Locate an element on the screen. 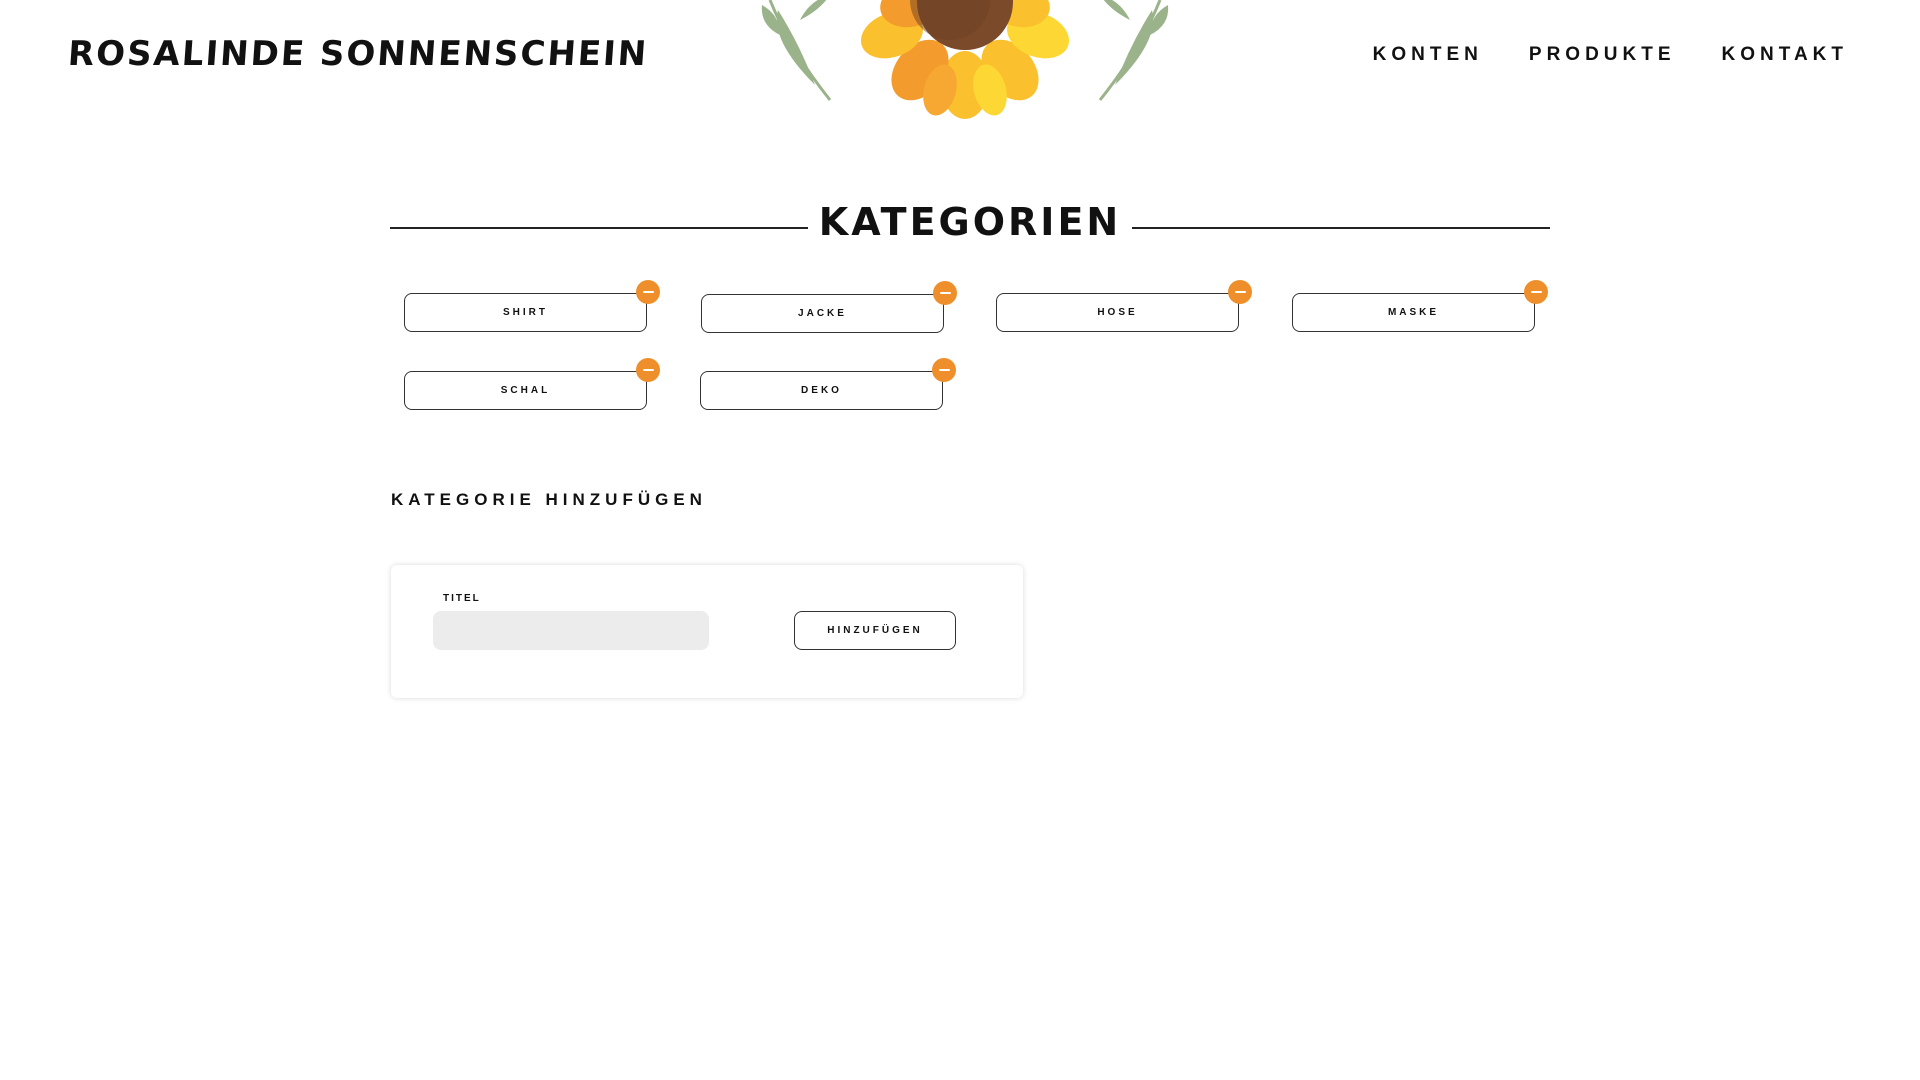  add-category-form: TITEL HINZUFÜGEN is located at coordinates (707, 631).